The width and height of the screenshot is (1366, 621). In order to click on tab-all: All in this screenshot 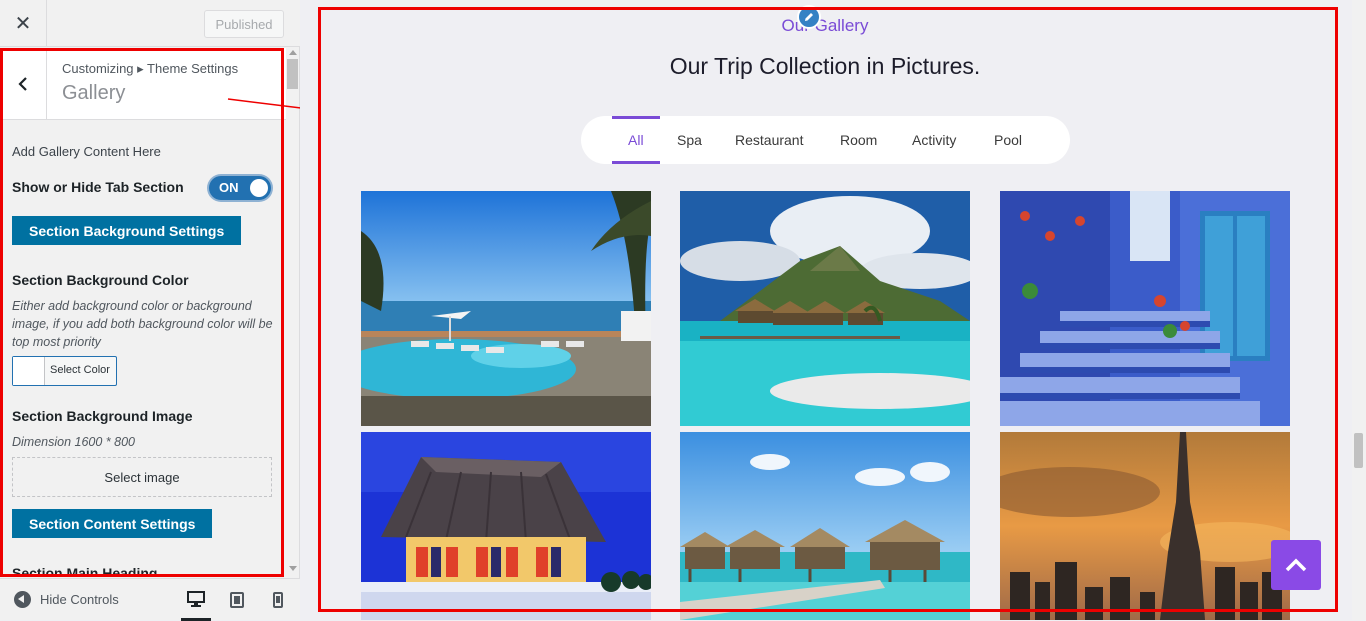, I will do `click(636, 140)`.